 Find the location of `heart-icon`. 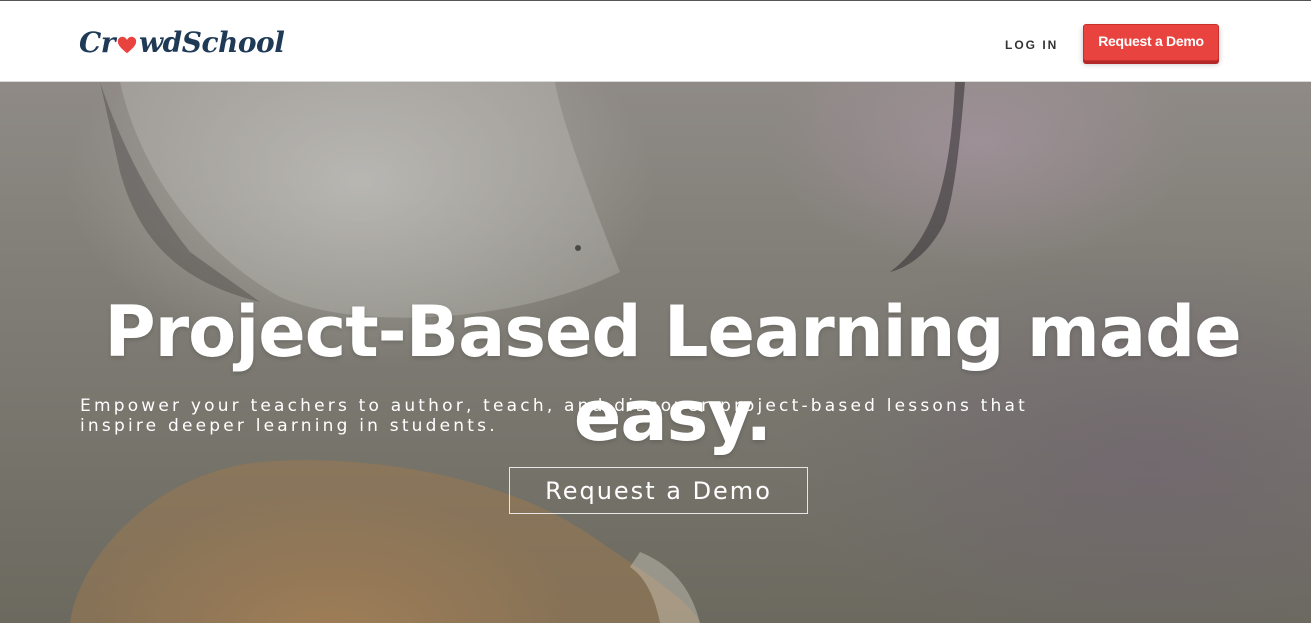

heart-icon is located at coordinates (127, 45).